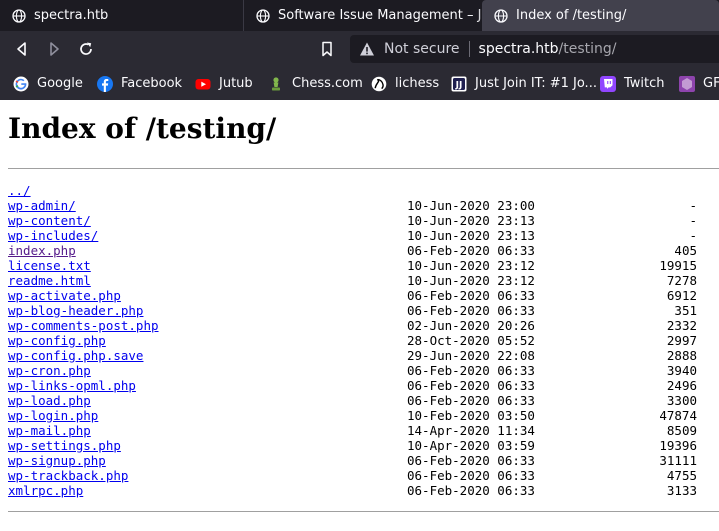 The width and height of the screenshot is (719, 531). Describe the element at coordinates (459, 84) in the screenshot. I see `justjoinit-icon: JJ` at that location.